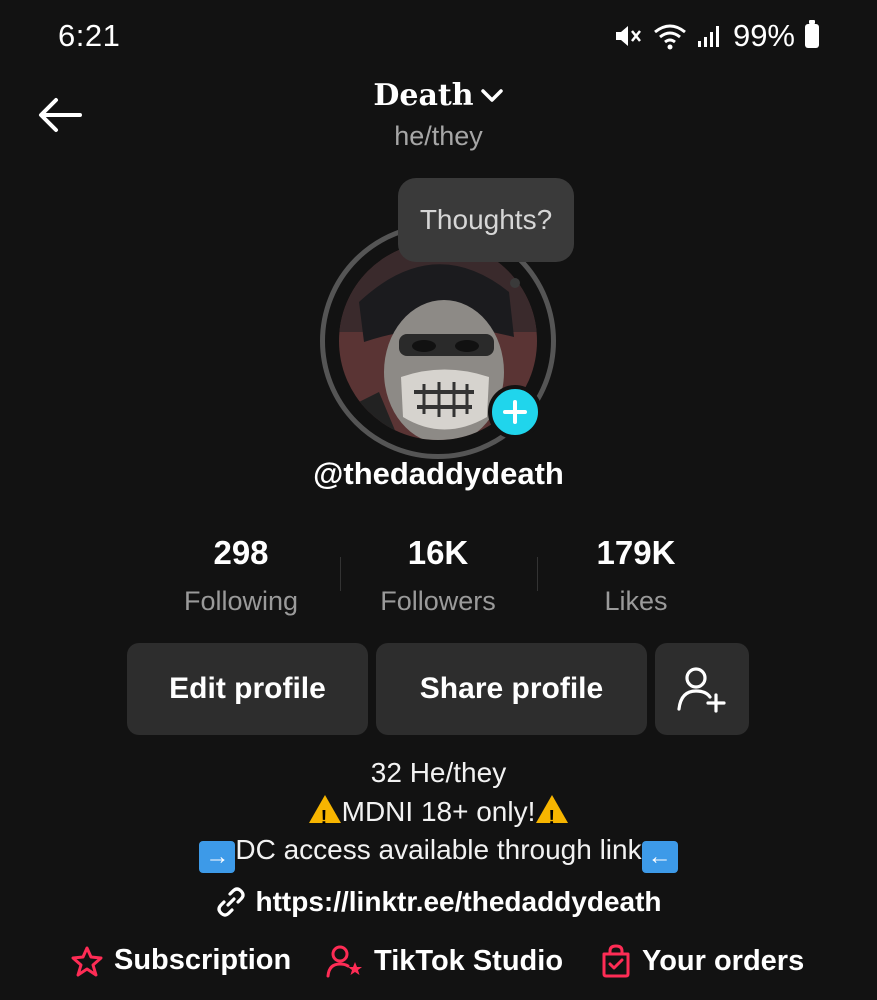  What do you see at coordinates (217, 857) in the screenshot?
I see `right-arrow-emoji-icon: →` at bounding box center [217, 857].